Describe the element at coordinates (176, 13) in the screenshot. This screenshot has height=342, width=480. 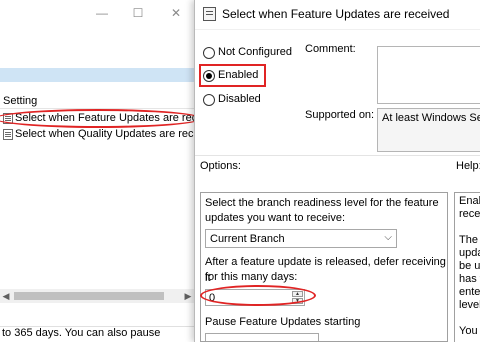
I see `close-button: ✕` at that location.